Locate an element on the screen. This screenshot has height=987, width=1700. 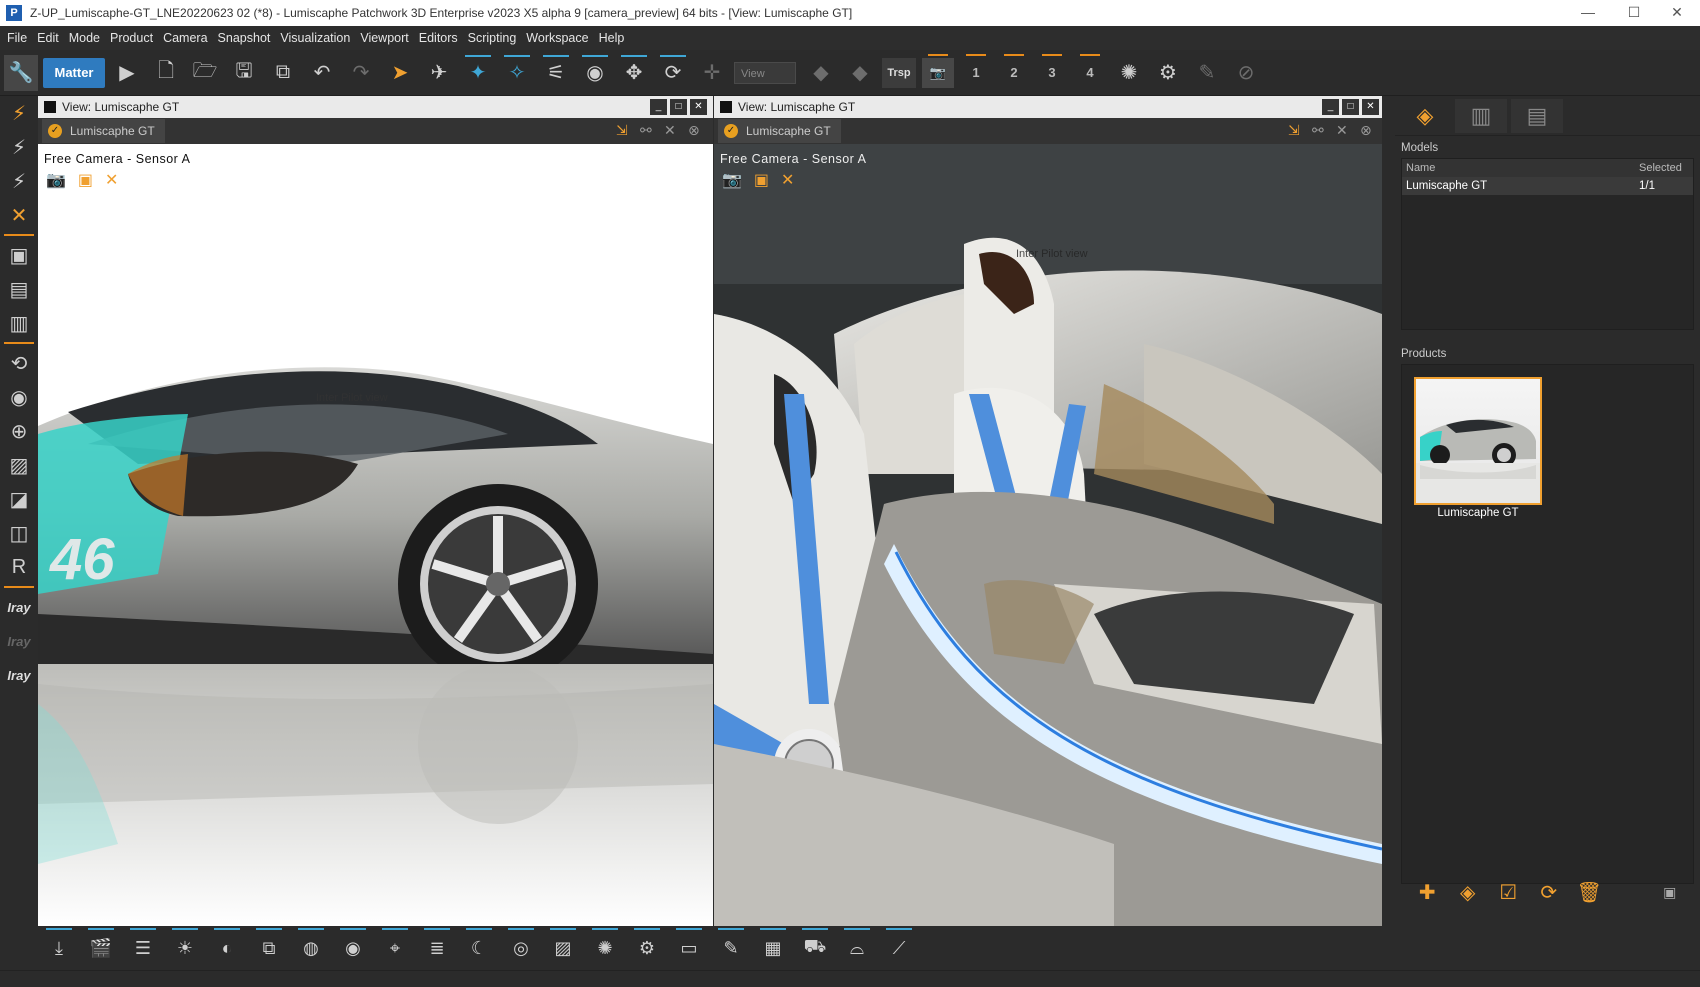
delete-icon: 🗑 is located at coordinates (1589, 892).